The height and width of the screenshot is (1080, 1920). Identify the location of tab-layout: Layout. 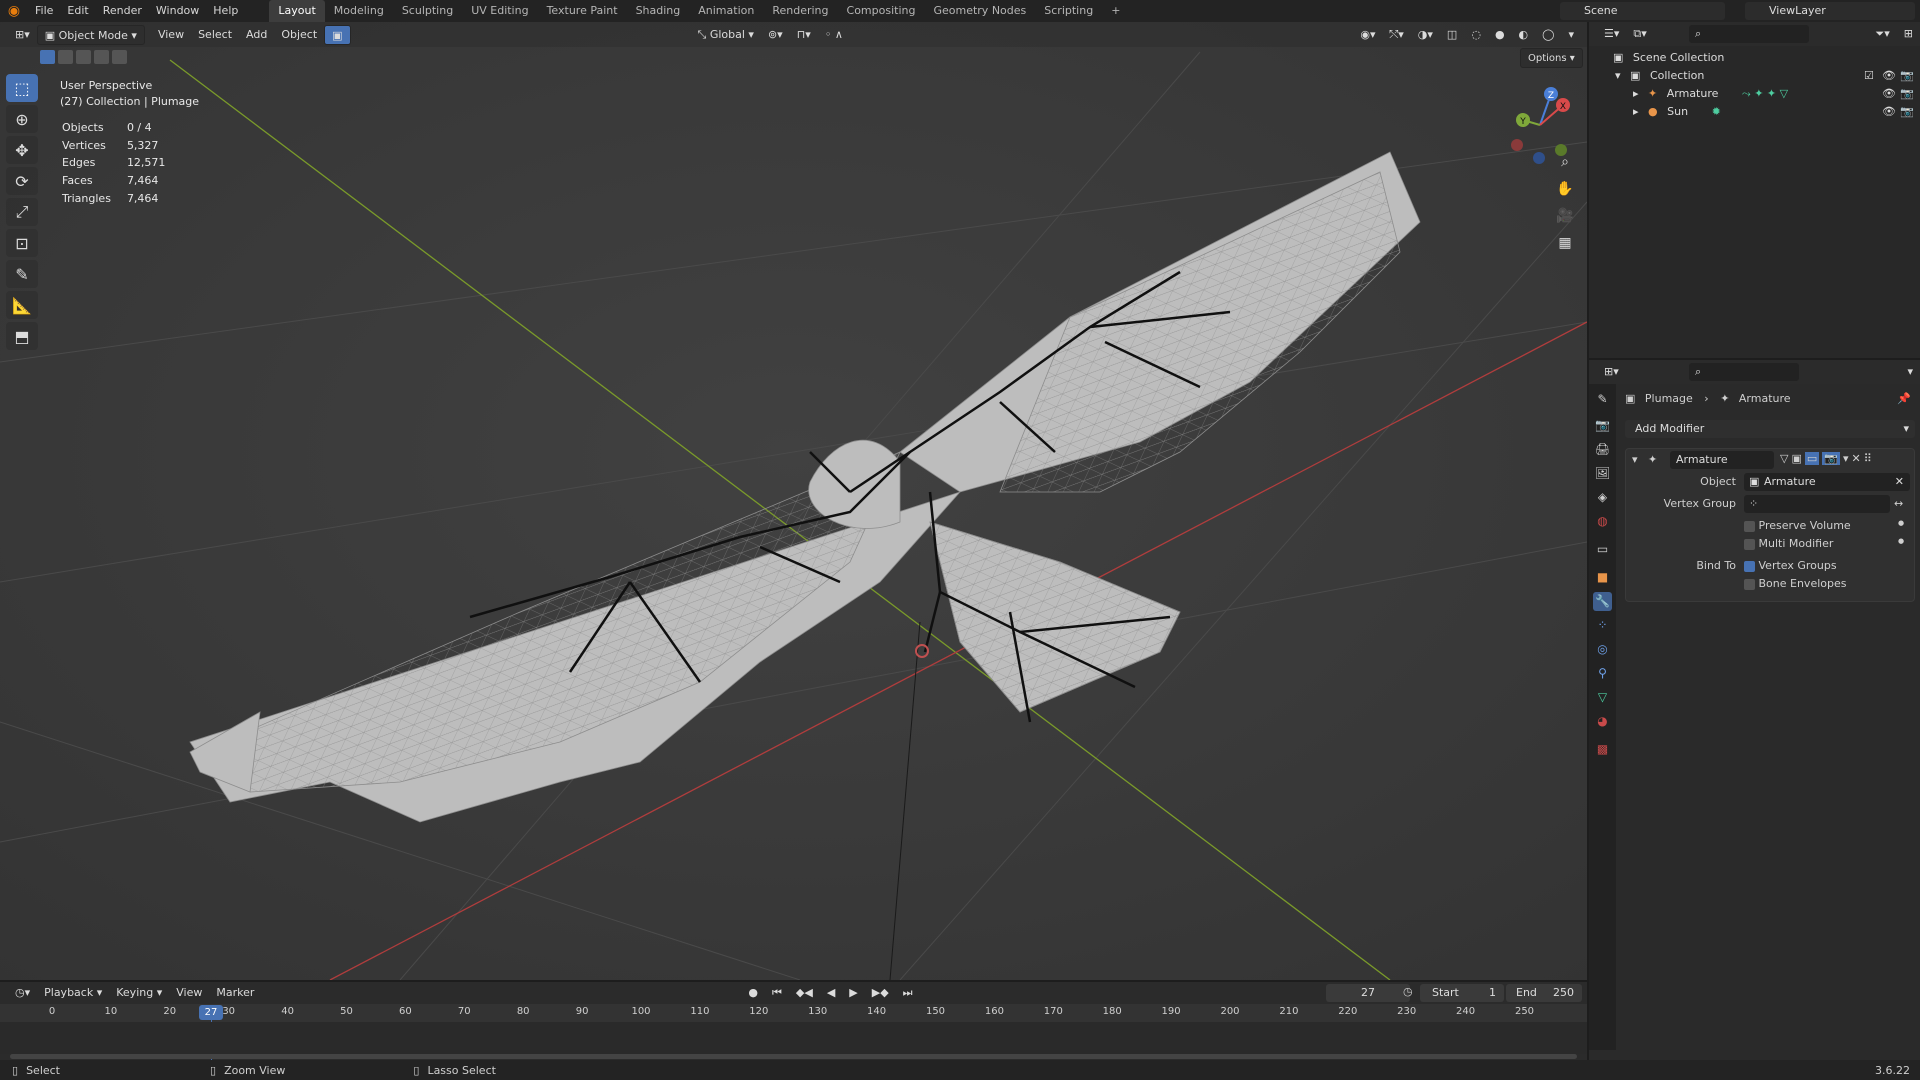
(297, 11).